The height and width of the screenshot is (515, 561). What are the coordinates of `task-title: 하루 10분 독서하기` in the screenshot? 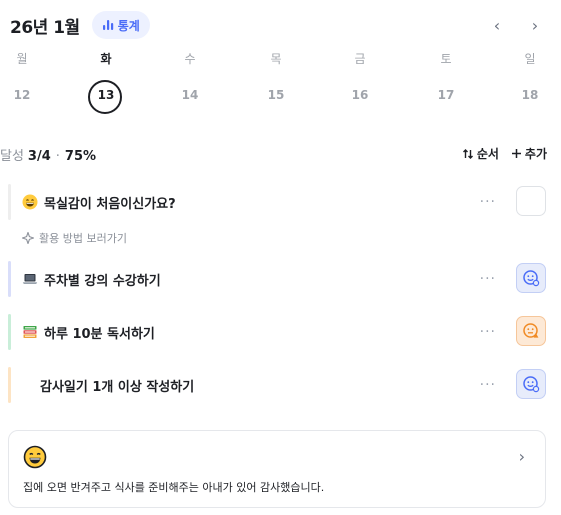 It's located at (88, 332).